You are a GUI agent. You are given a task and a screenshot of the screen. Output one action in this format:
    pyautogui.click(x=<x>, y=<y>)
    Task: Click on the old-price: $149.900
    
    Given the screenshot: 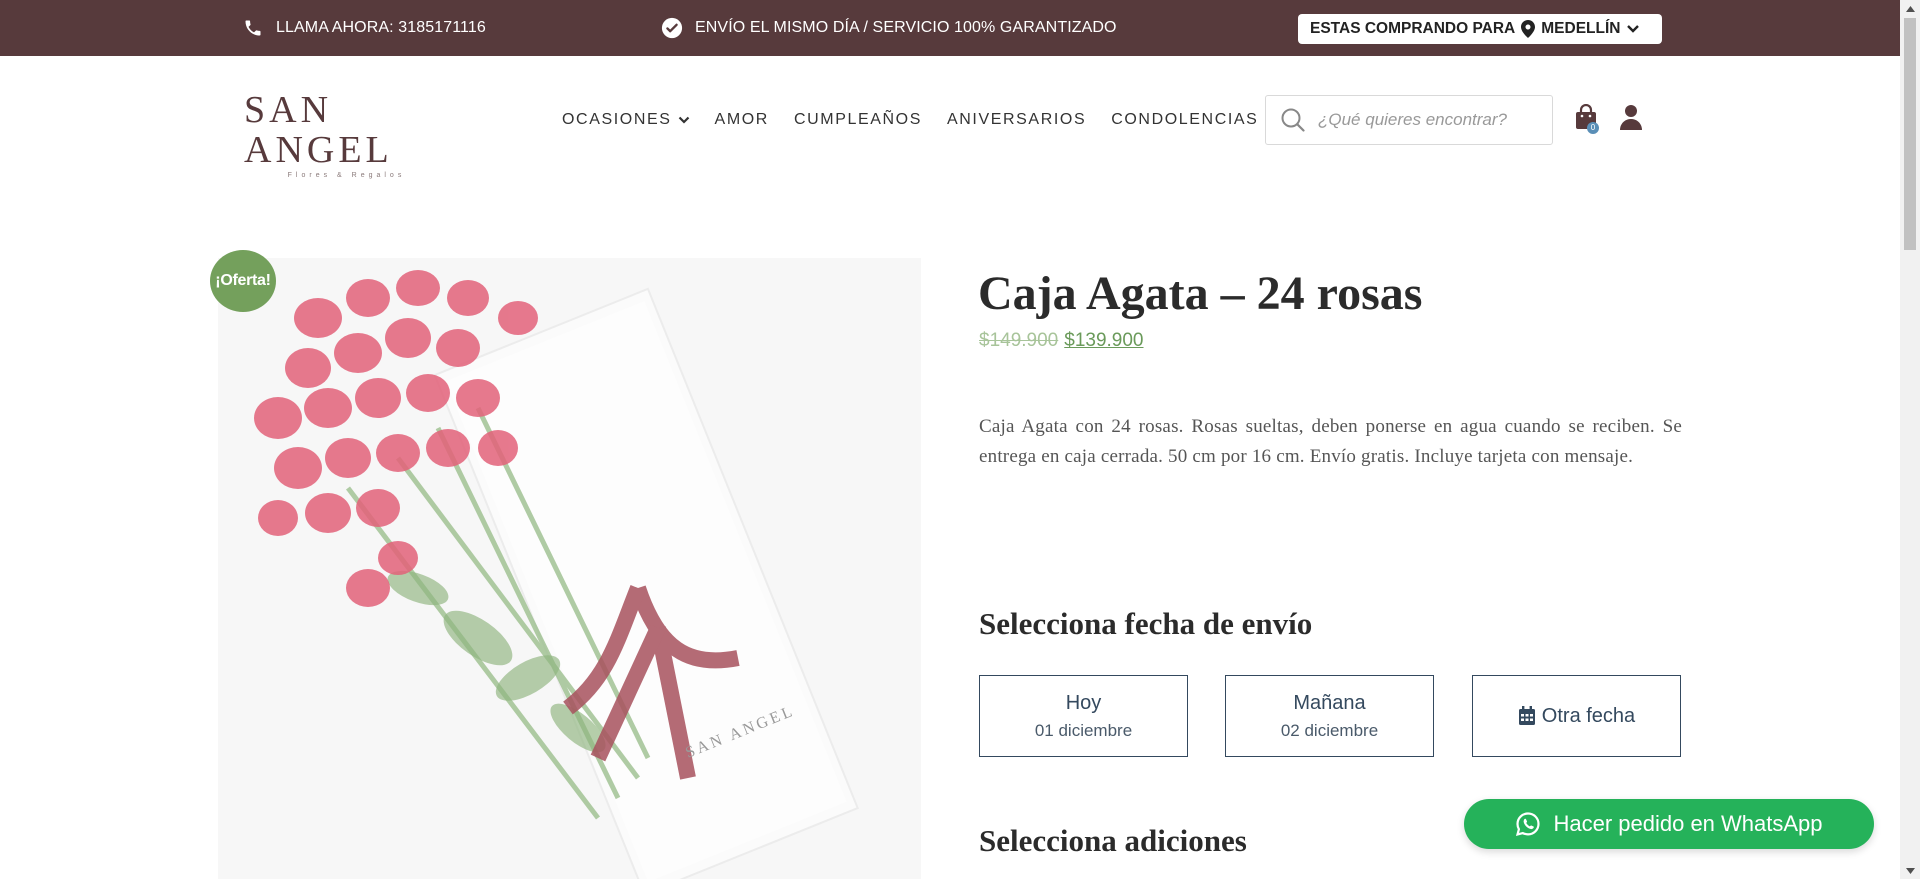 What is the action you would take?
    pyautogui.click(x=1019, y=340)
    